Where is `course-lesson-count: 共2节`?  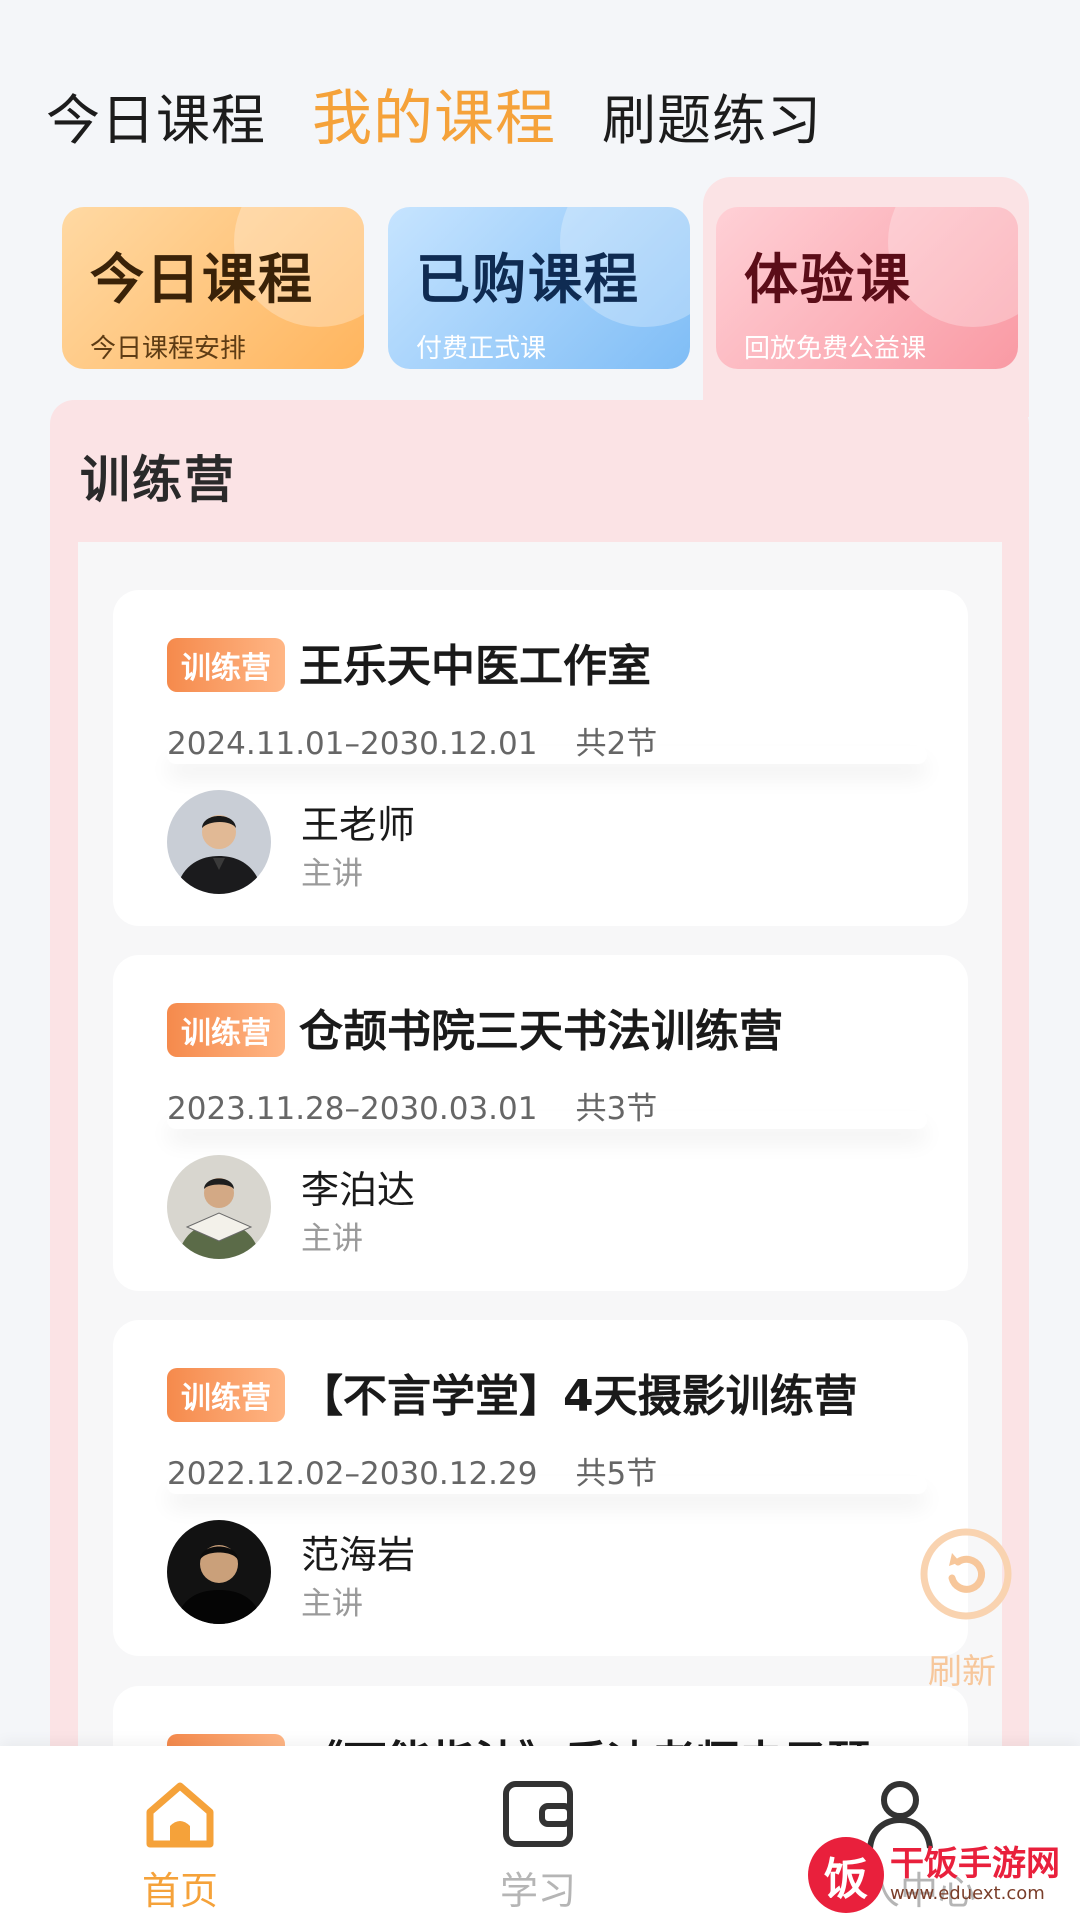
course-lesson-count: 共2节 is located at coordinates (616, 744).